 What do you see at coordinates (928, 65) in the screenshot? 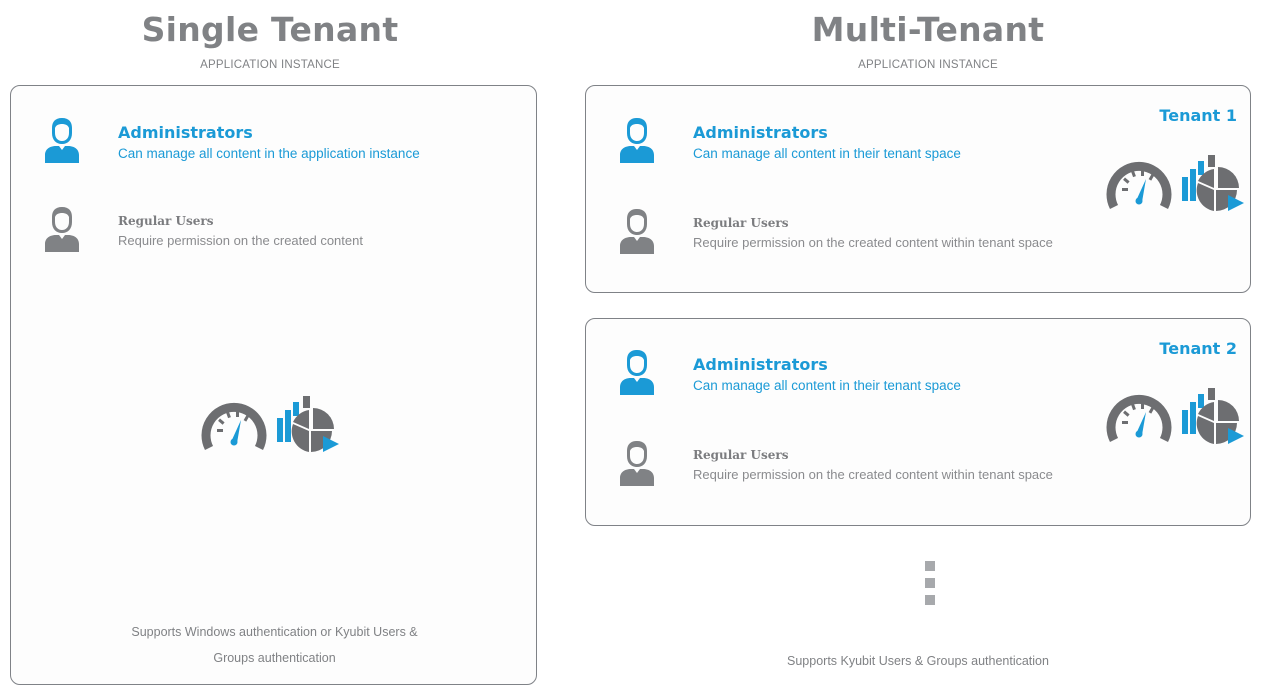
I see `multi-tenant-subtitle: APPLICATION INSTANCE` at bounding box center [928, 65].